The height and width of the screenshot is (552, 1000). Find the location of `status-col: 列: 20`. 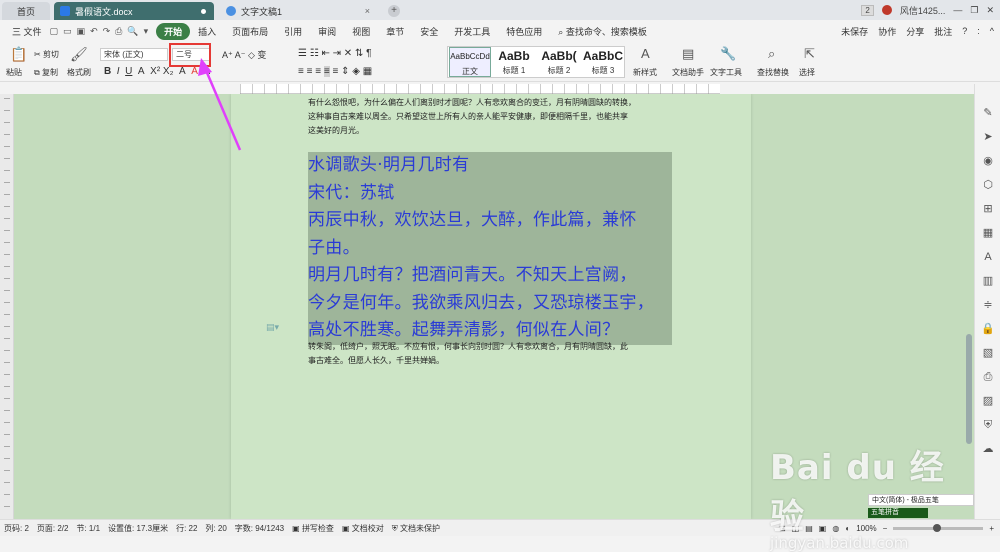

status-col: 列: 20 is located at coordinates (215, 528).